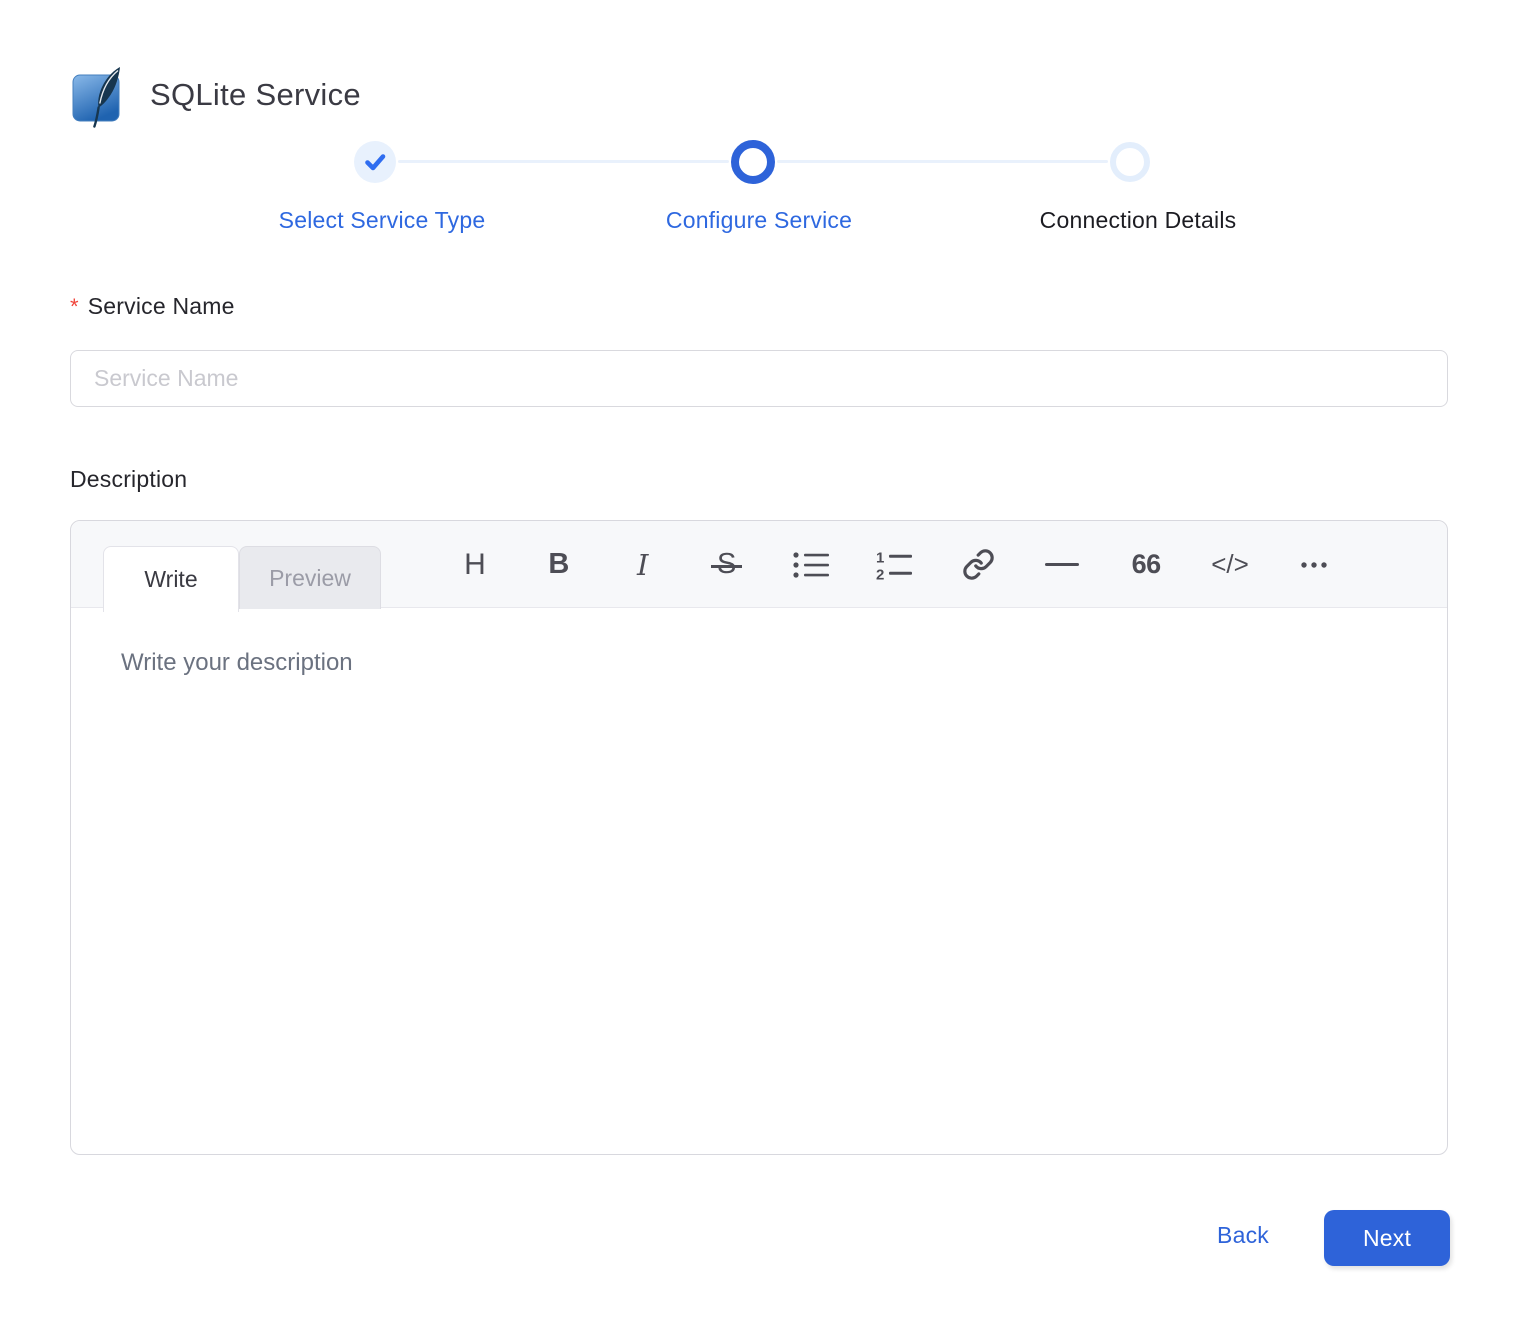  I want to click on more-options-button, so click(1314, 565).